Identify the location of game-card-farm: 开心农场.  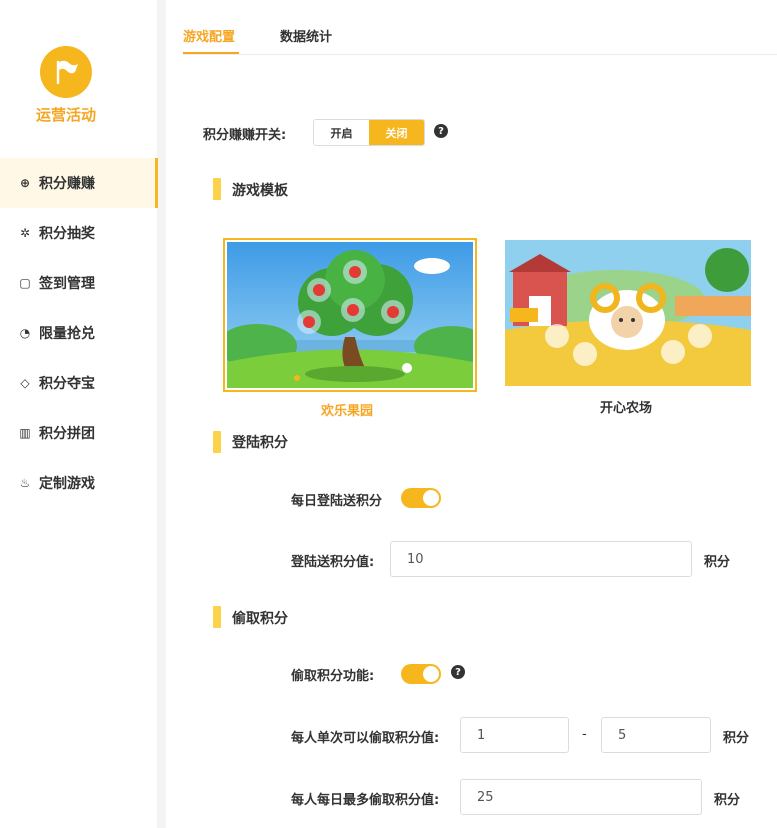
(628, 328).